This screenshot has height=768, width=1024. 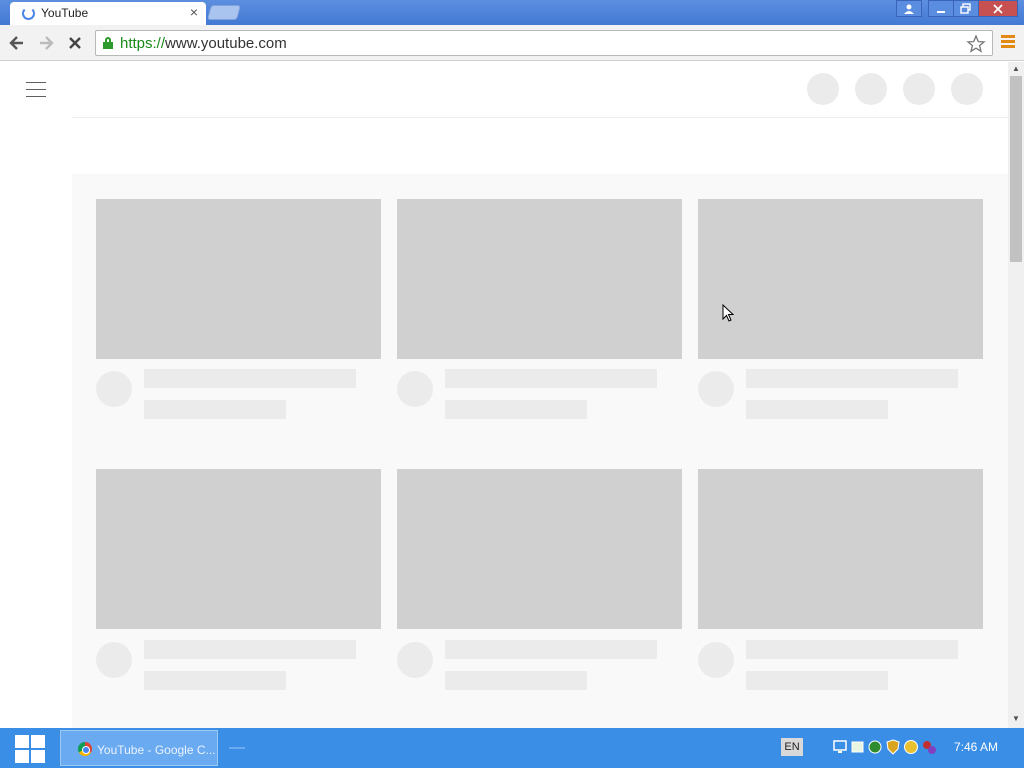 I want to click on app-tray-icon, so click(x=929, y=747).